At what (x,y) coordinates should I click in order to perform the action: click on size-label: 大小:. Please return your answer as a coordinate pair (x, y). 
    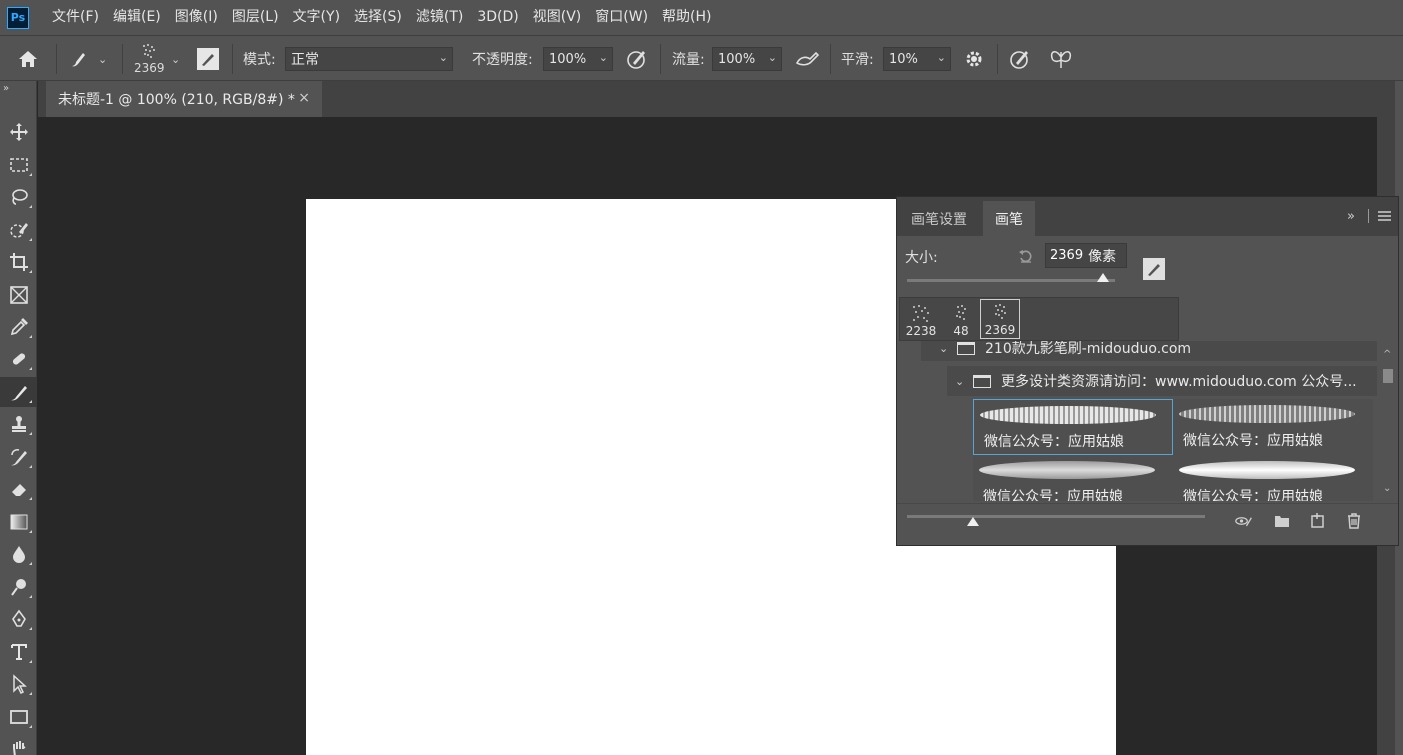
    Looking at the image, I should click on (921, 258).